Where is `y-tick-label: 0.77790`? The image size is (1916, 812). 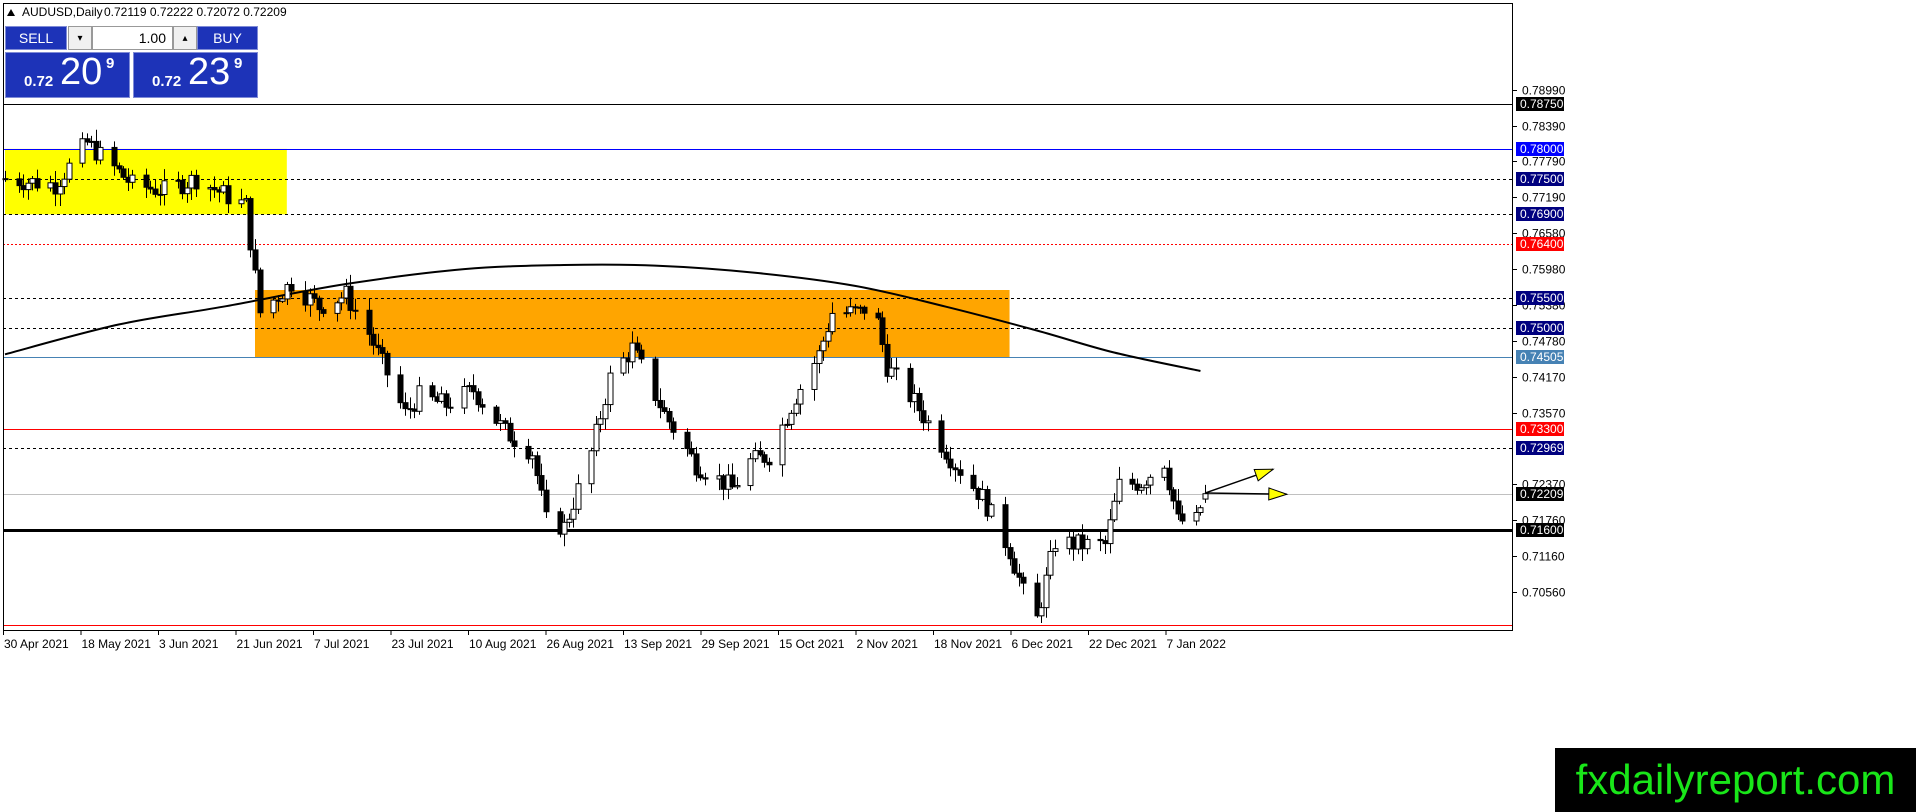
y-tick-label: 0.77790 is located at coordinates (1544, 162).